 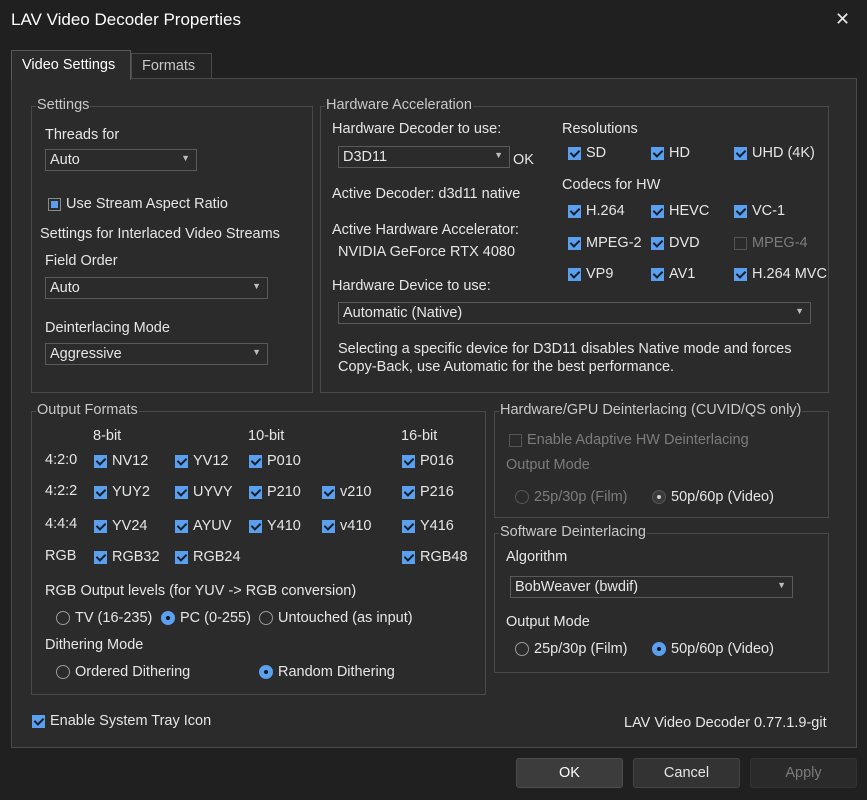 I want to click on fmt-p216-checkbox: P216, so click(x=428, y=492).